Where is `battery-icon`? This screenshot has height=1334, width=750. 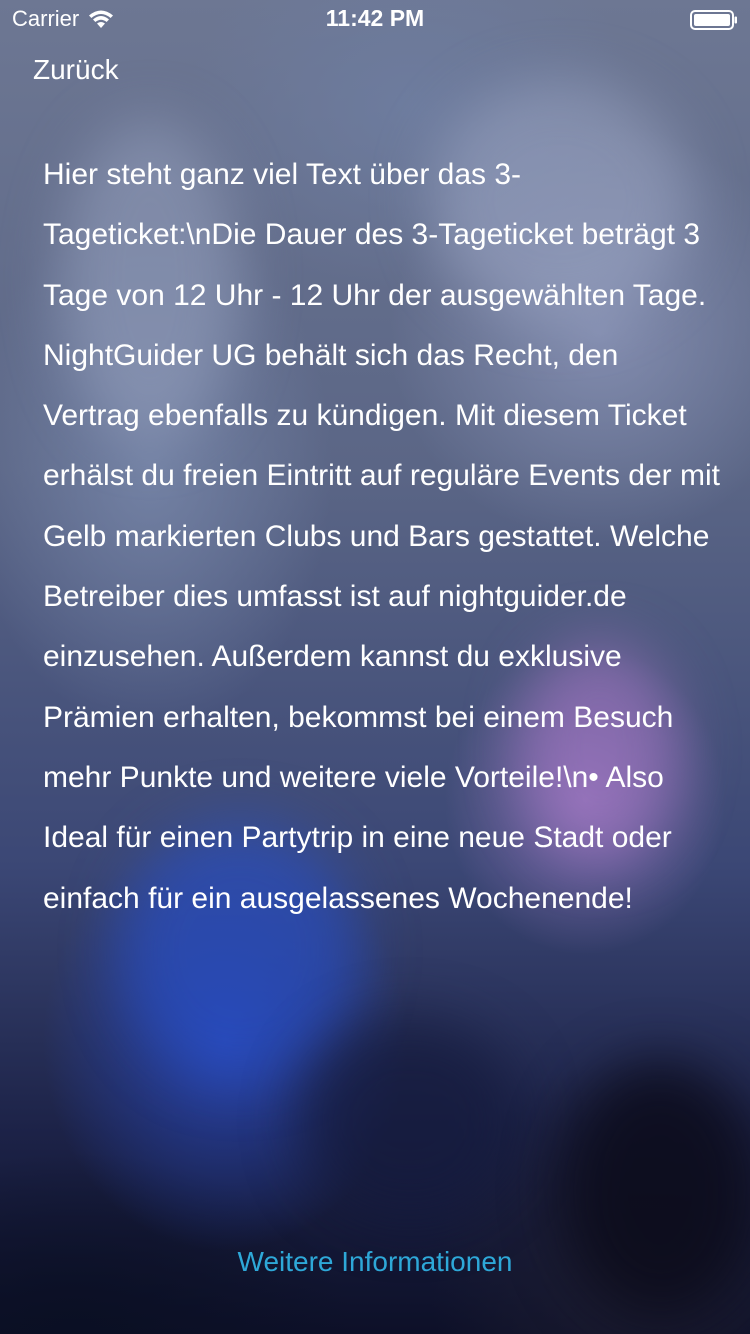 battery-icon is located at coordinates (713, 20).